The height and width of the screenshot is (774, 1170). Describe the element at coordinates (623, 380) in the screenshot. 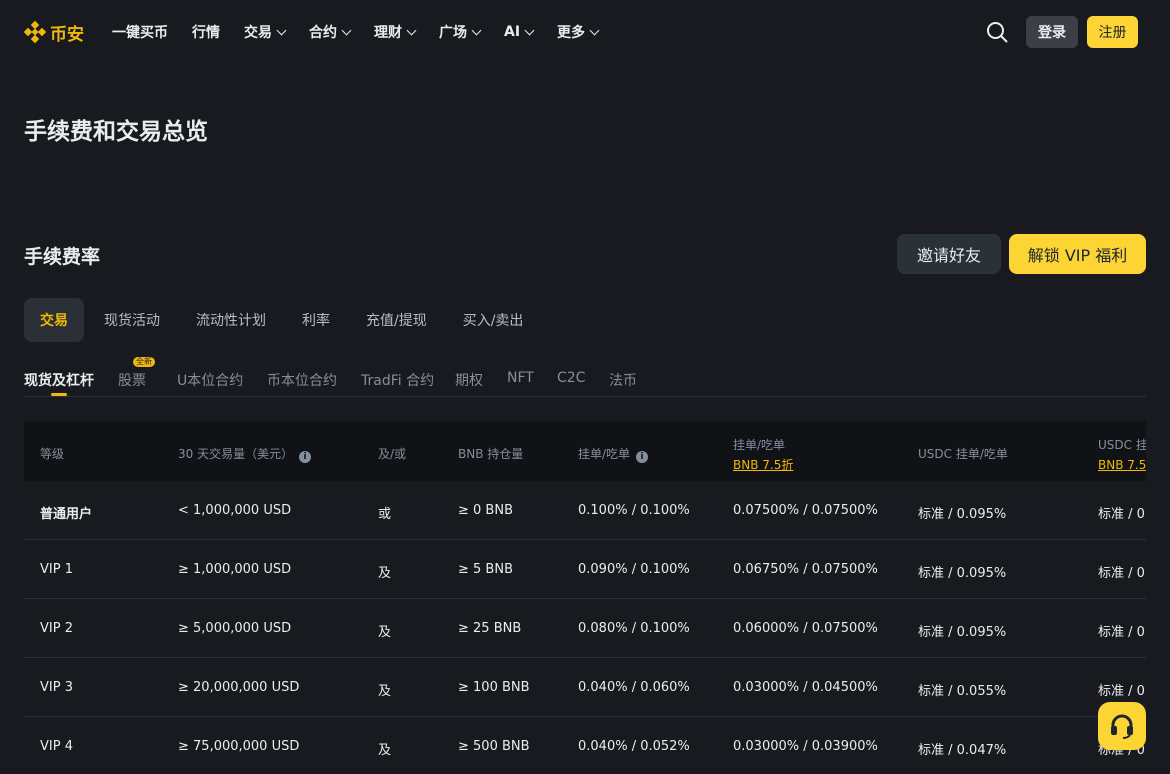

I see `tab-fiat: 法币` at that location.